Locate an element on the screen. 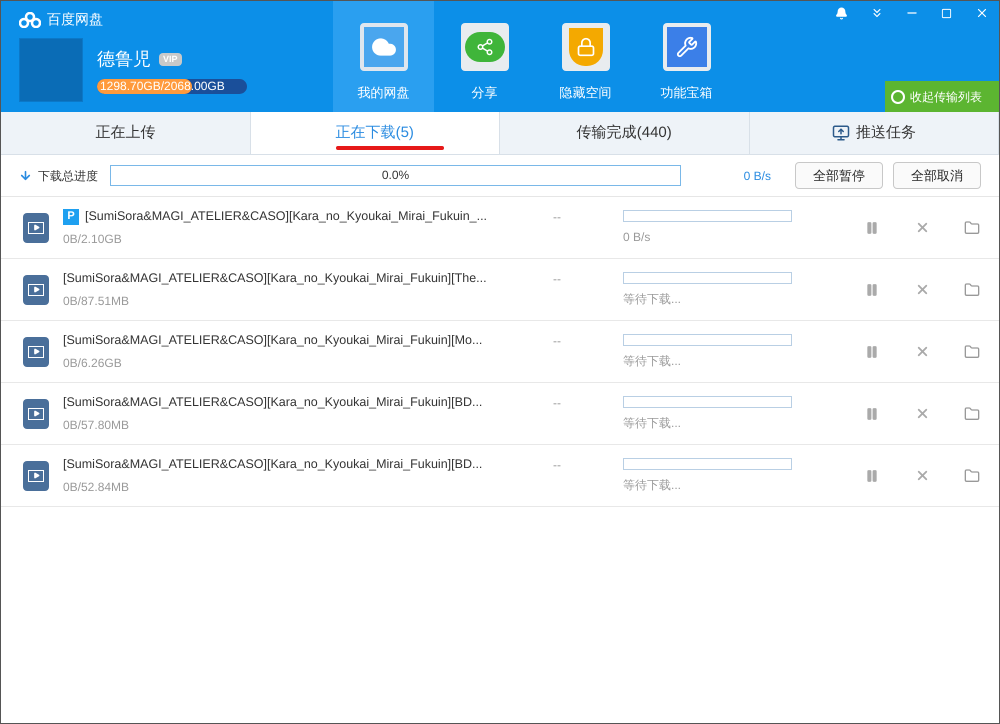 The image size is (1000, 724). cloud-icon is located at coordinates (384, 47).